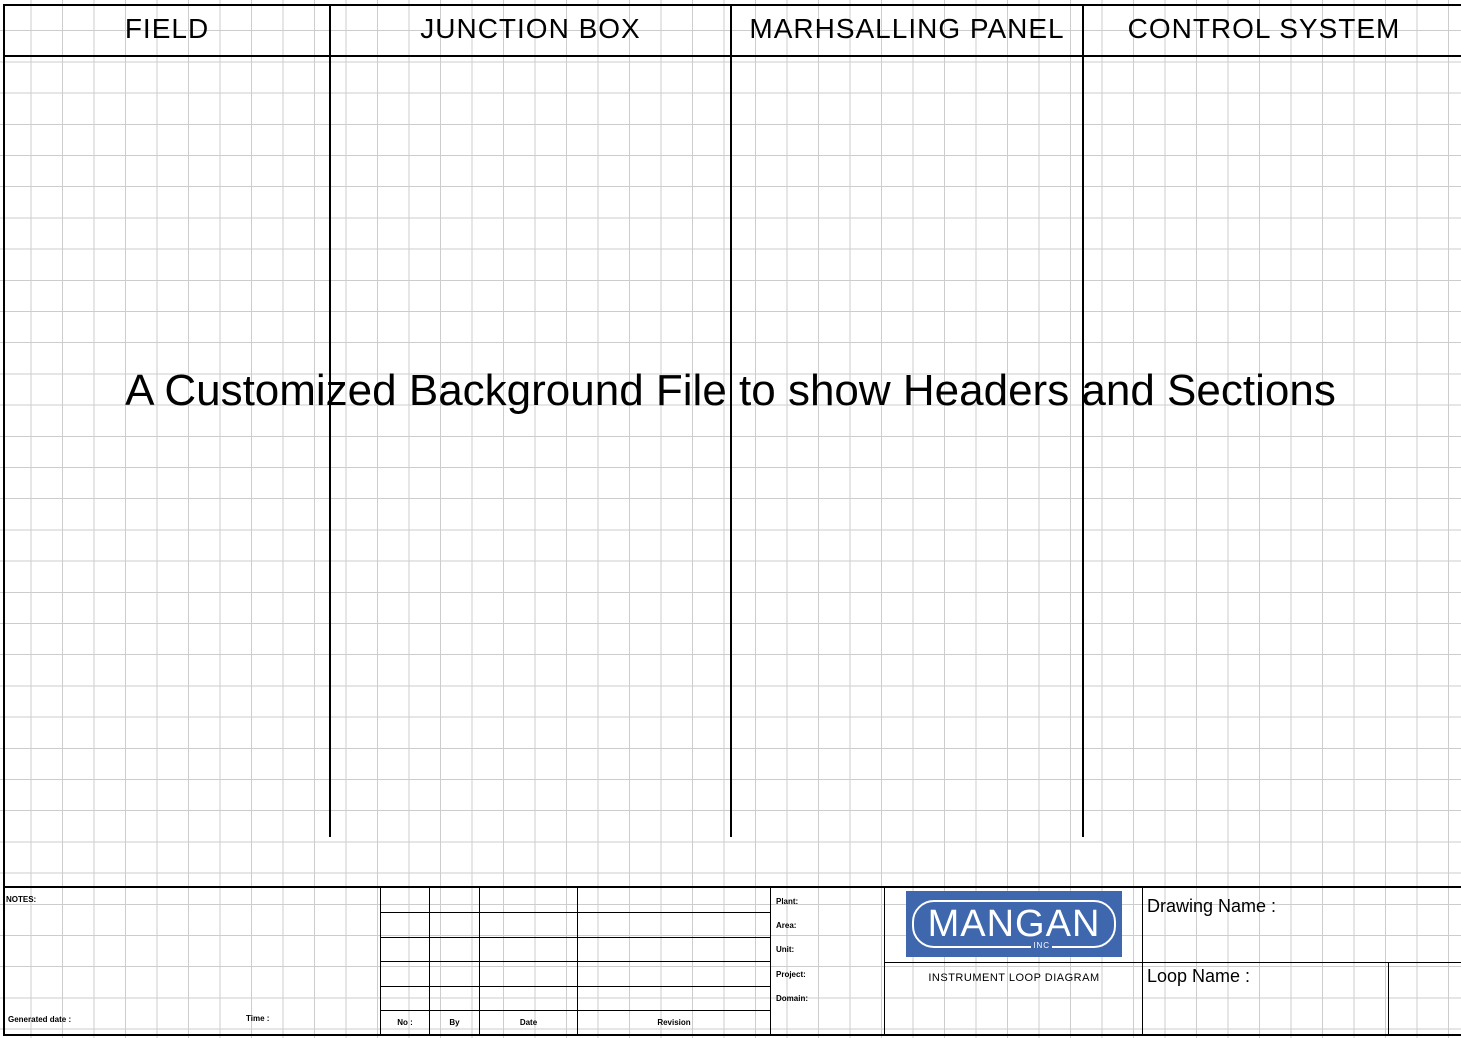 This screenshot has width=1461, height=1038. What do you see at coordinates (1142, 961) in the screenshot?
I see `logo-block-right` at bounding box center [1142, 961].